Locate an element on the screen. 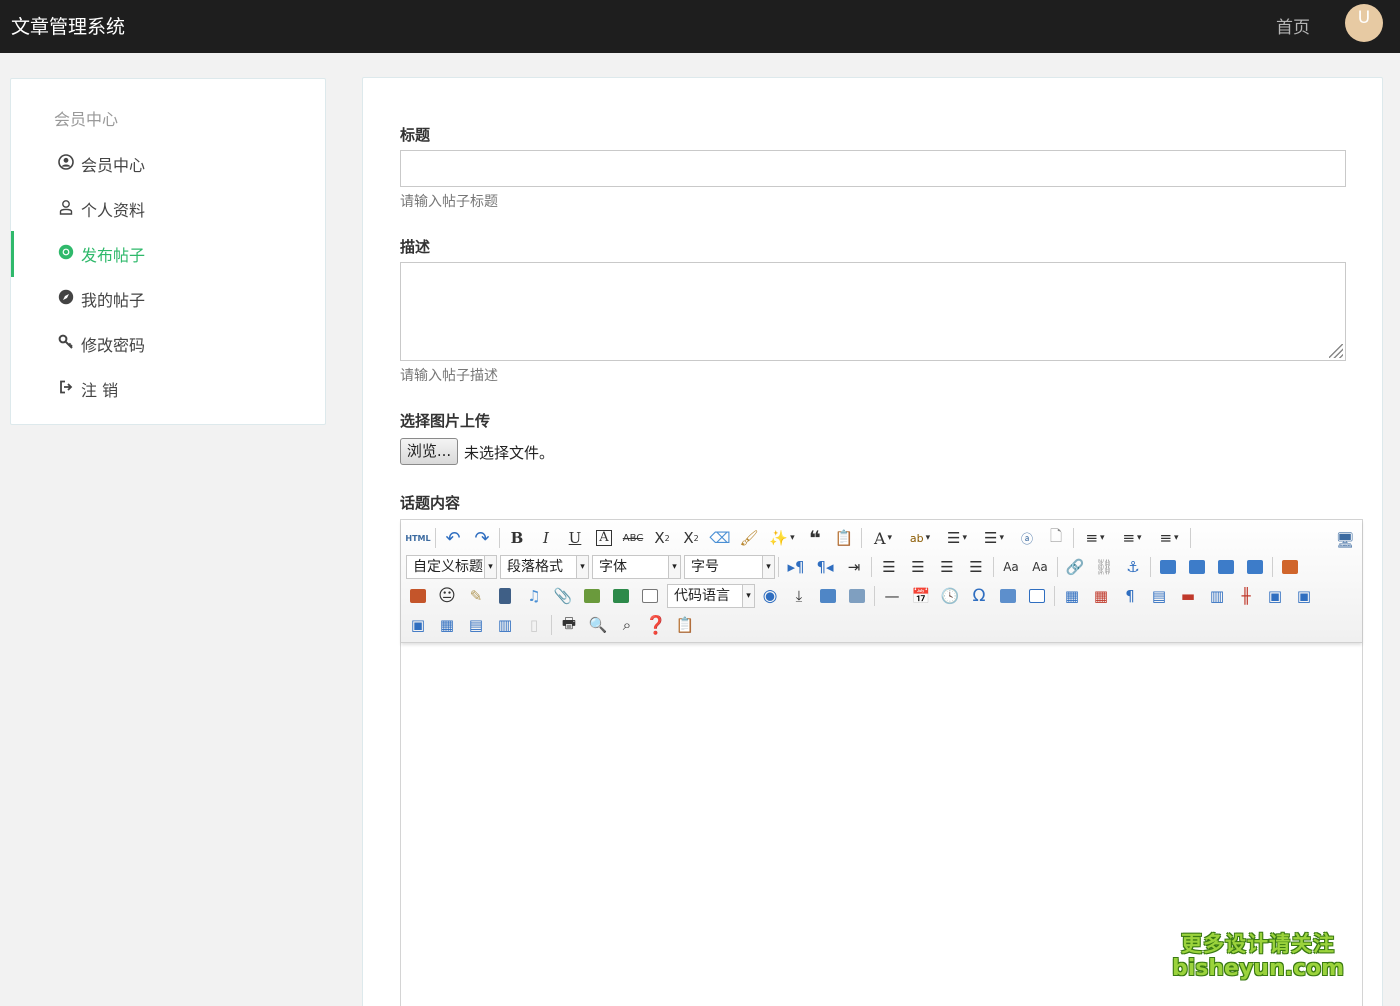 The width and height of the screenshot is (1400, 1006). brand-title: 文章管理系统 is located at coordinates (68, 25).